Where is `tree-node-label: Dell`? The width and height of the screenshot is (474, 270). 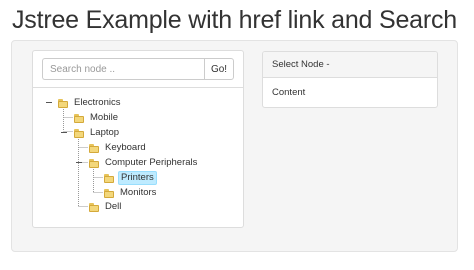 tree-node-label: Dell is located at coordinates (113, 207).